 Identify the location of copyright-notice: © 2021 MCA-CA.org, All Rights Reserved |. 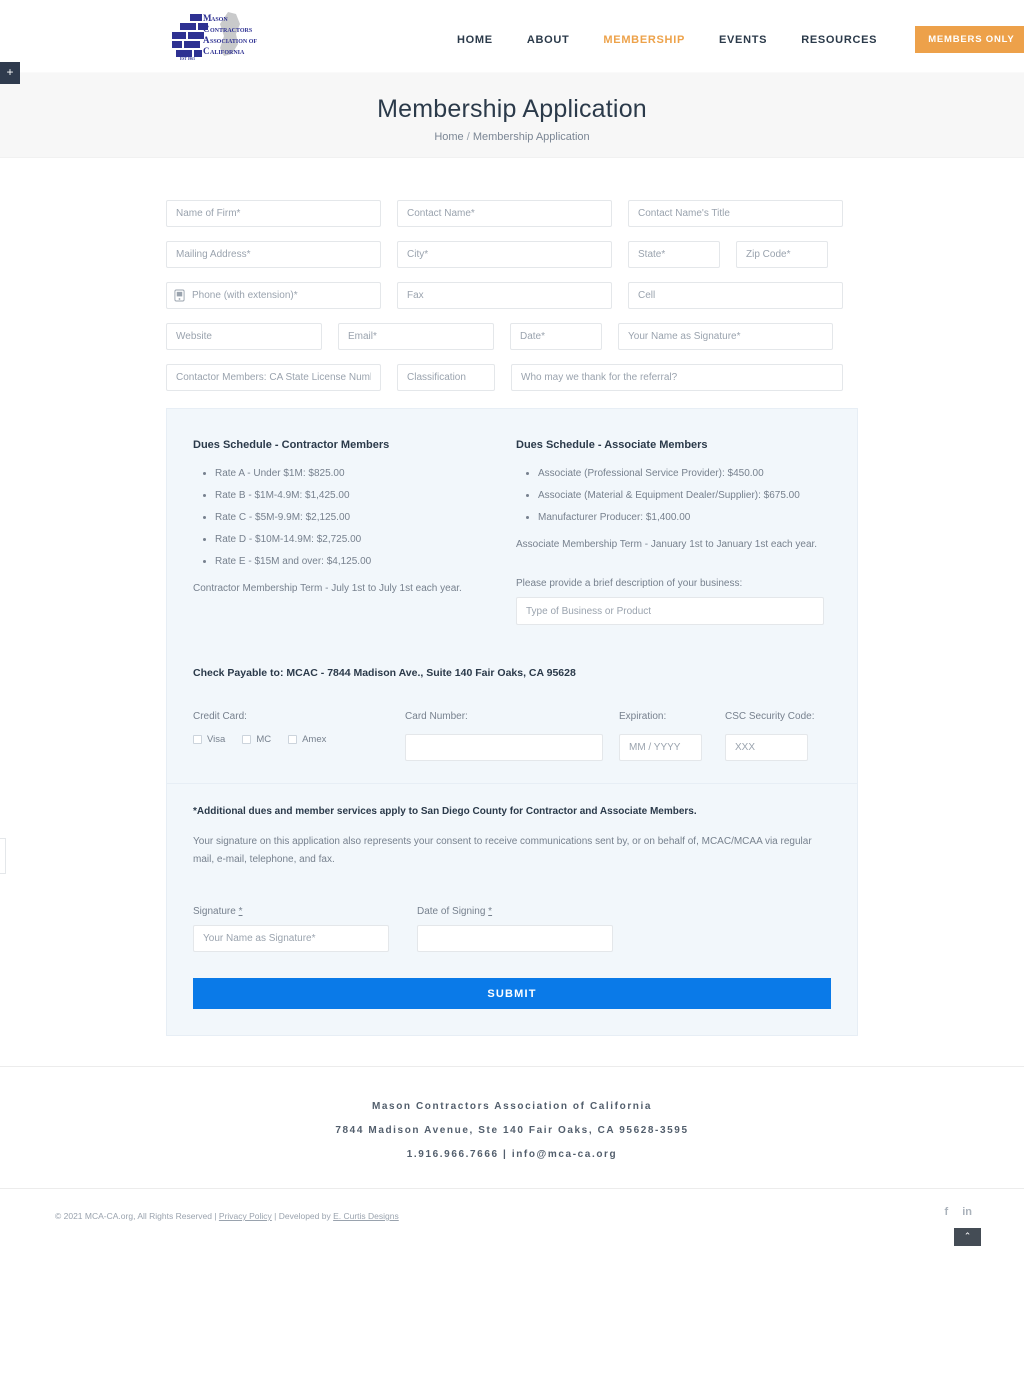
(137, 1216).